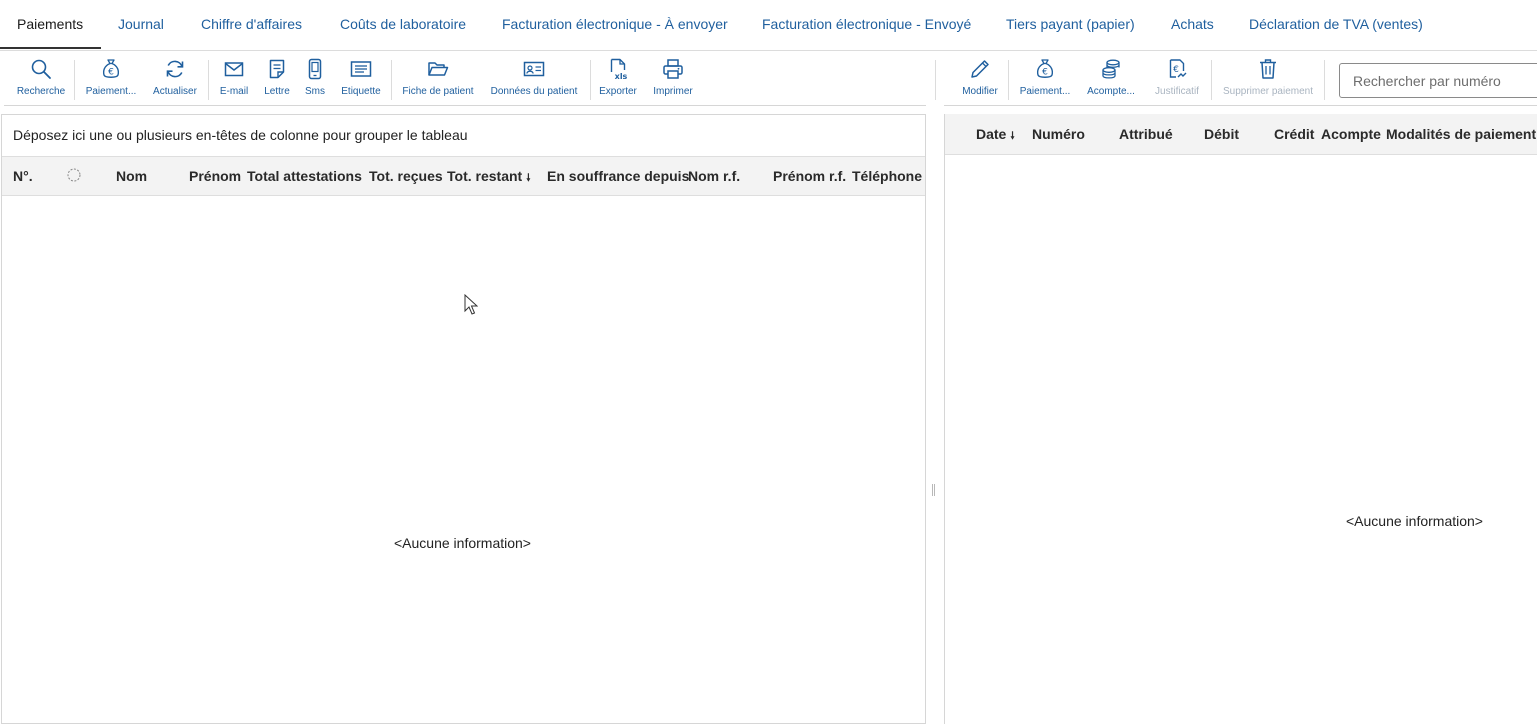 Image resolution: width=1537 pixels, height=724 pixels. I want to click on search-by-number-field, so click(1438, 80).